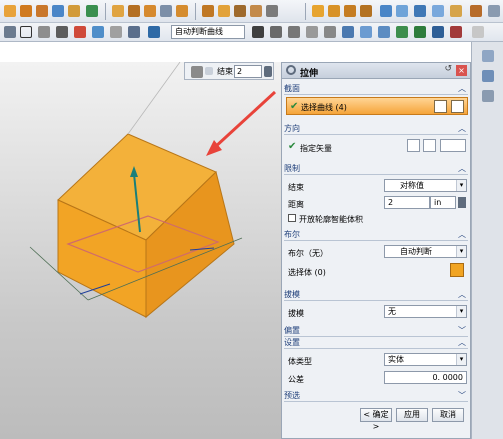 The height and width of the screenshot is (439, 503). Describe the element at coordinates (256, 11) in the screenshot. I see `split-body-icon` at that location.